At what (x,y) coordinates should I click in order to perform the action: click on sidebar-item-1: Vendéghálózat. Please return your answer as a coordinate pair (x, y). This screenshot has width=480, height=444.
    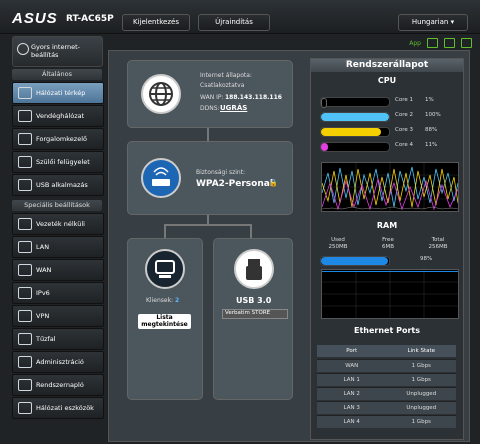
    Looking at the image, I should click on (58, 116).